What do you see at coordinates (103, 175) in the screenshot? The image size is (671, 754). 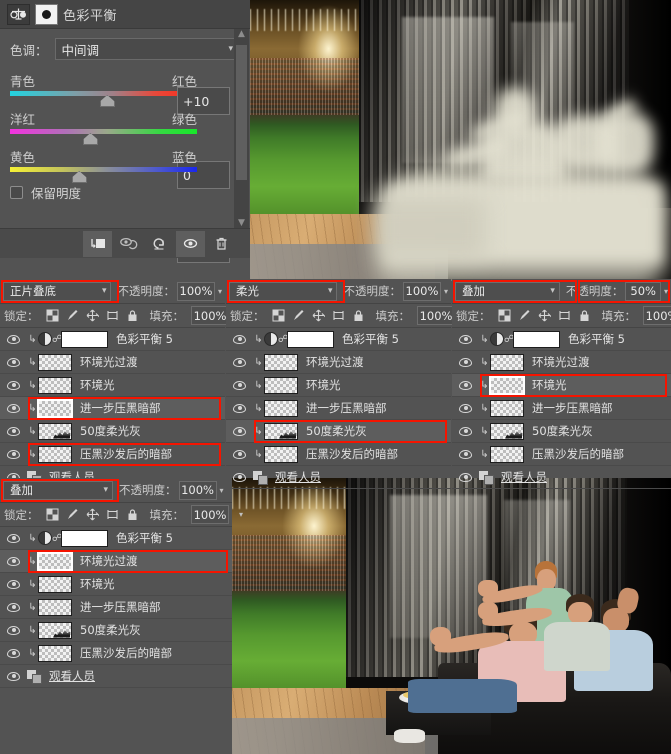 I see `slider-yellow-blue-track` at bounding box center [103, 175].